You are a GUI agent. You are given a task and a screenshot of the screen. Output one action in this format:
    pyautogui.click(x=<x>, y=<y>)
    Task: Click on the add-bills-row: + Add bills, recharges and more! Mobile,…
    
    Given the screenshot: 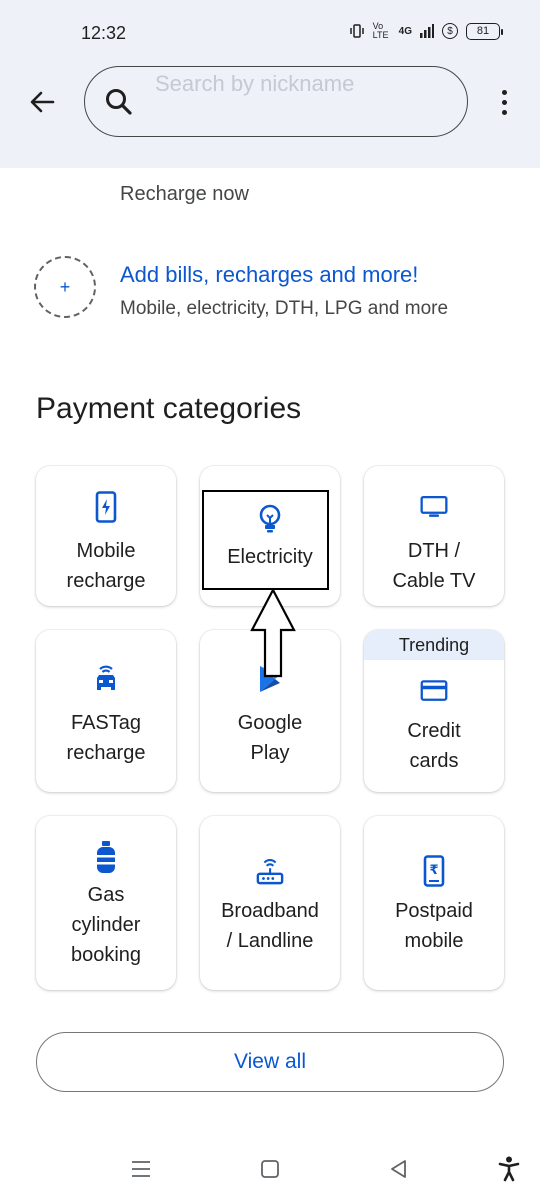 What is the action you would take?
    pyautogui.click(x=274, y=292)
    